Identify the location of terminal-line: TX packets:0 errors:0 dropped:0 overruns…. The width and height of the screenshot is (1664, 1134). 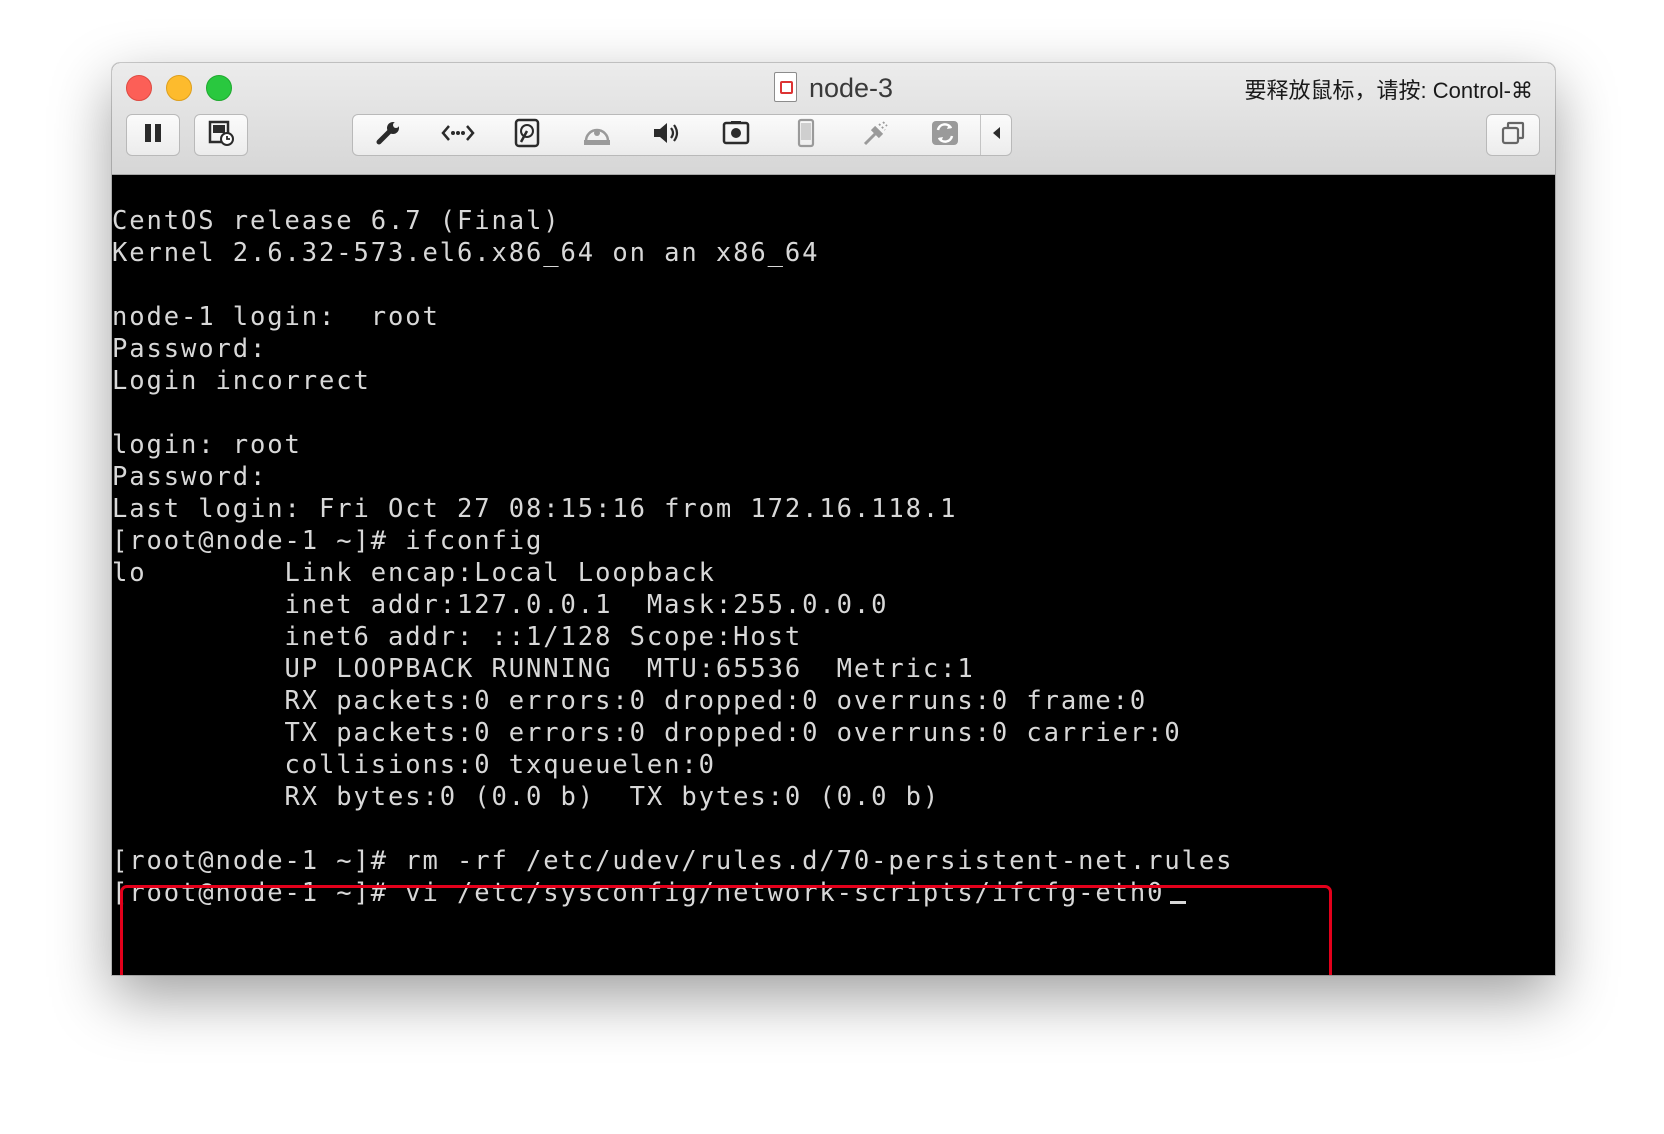
(672, 733).